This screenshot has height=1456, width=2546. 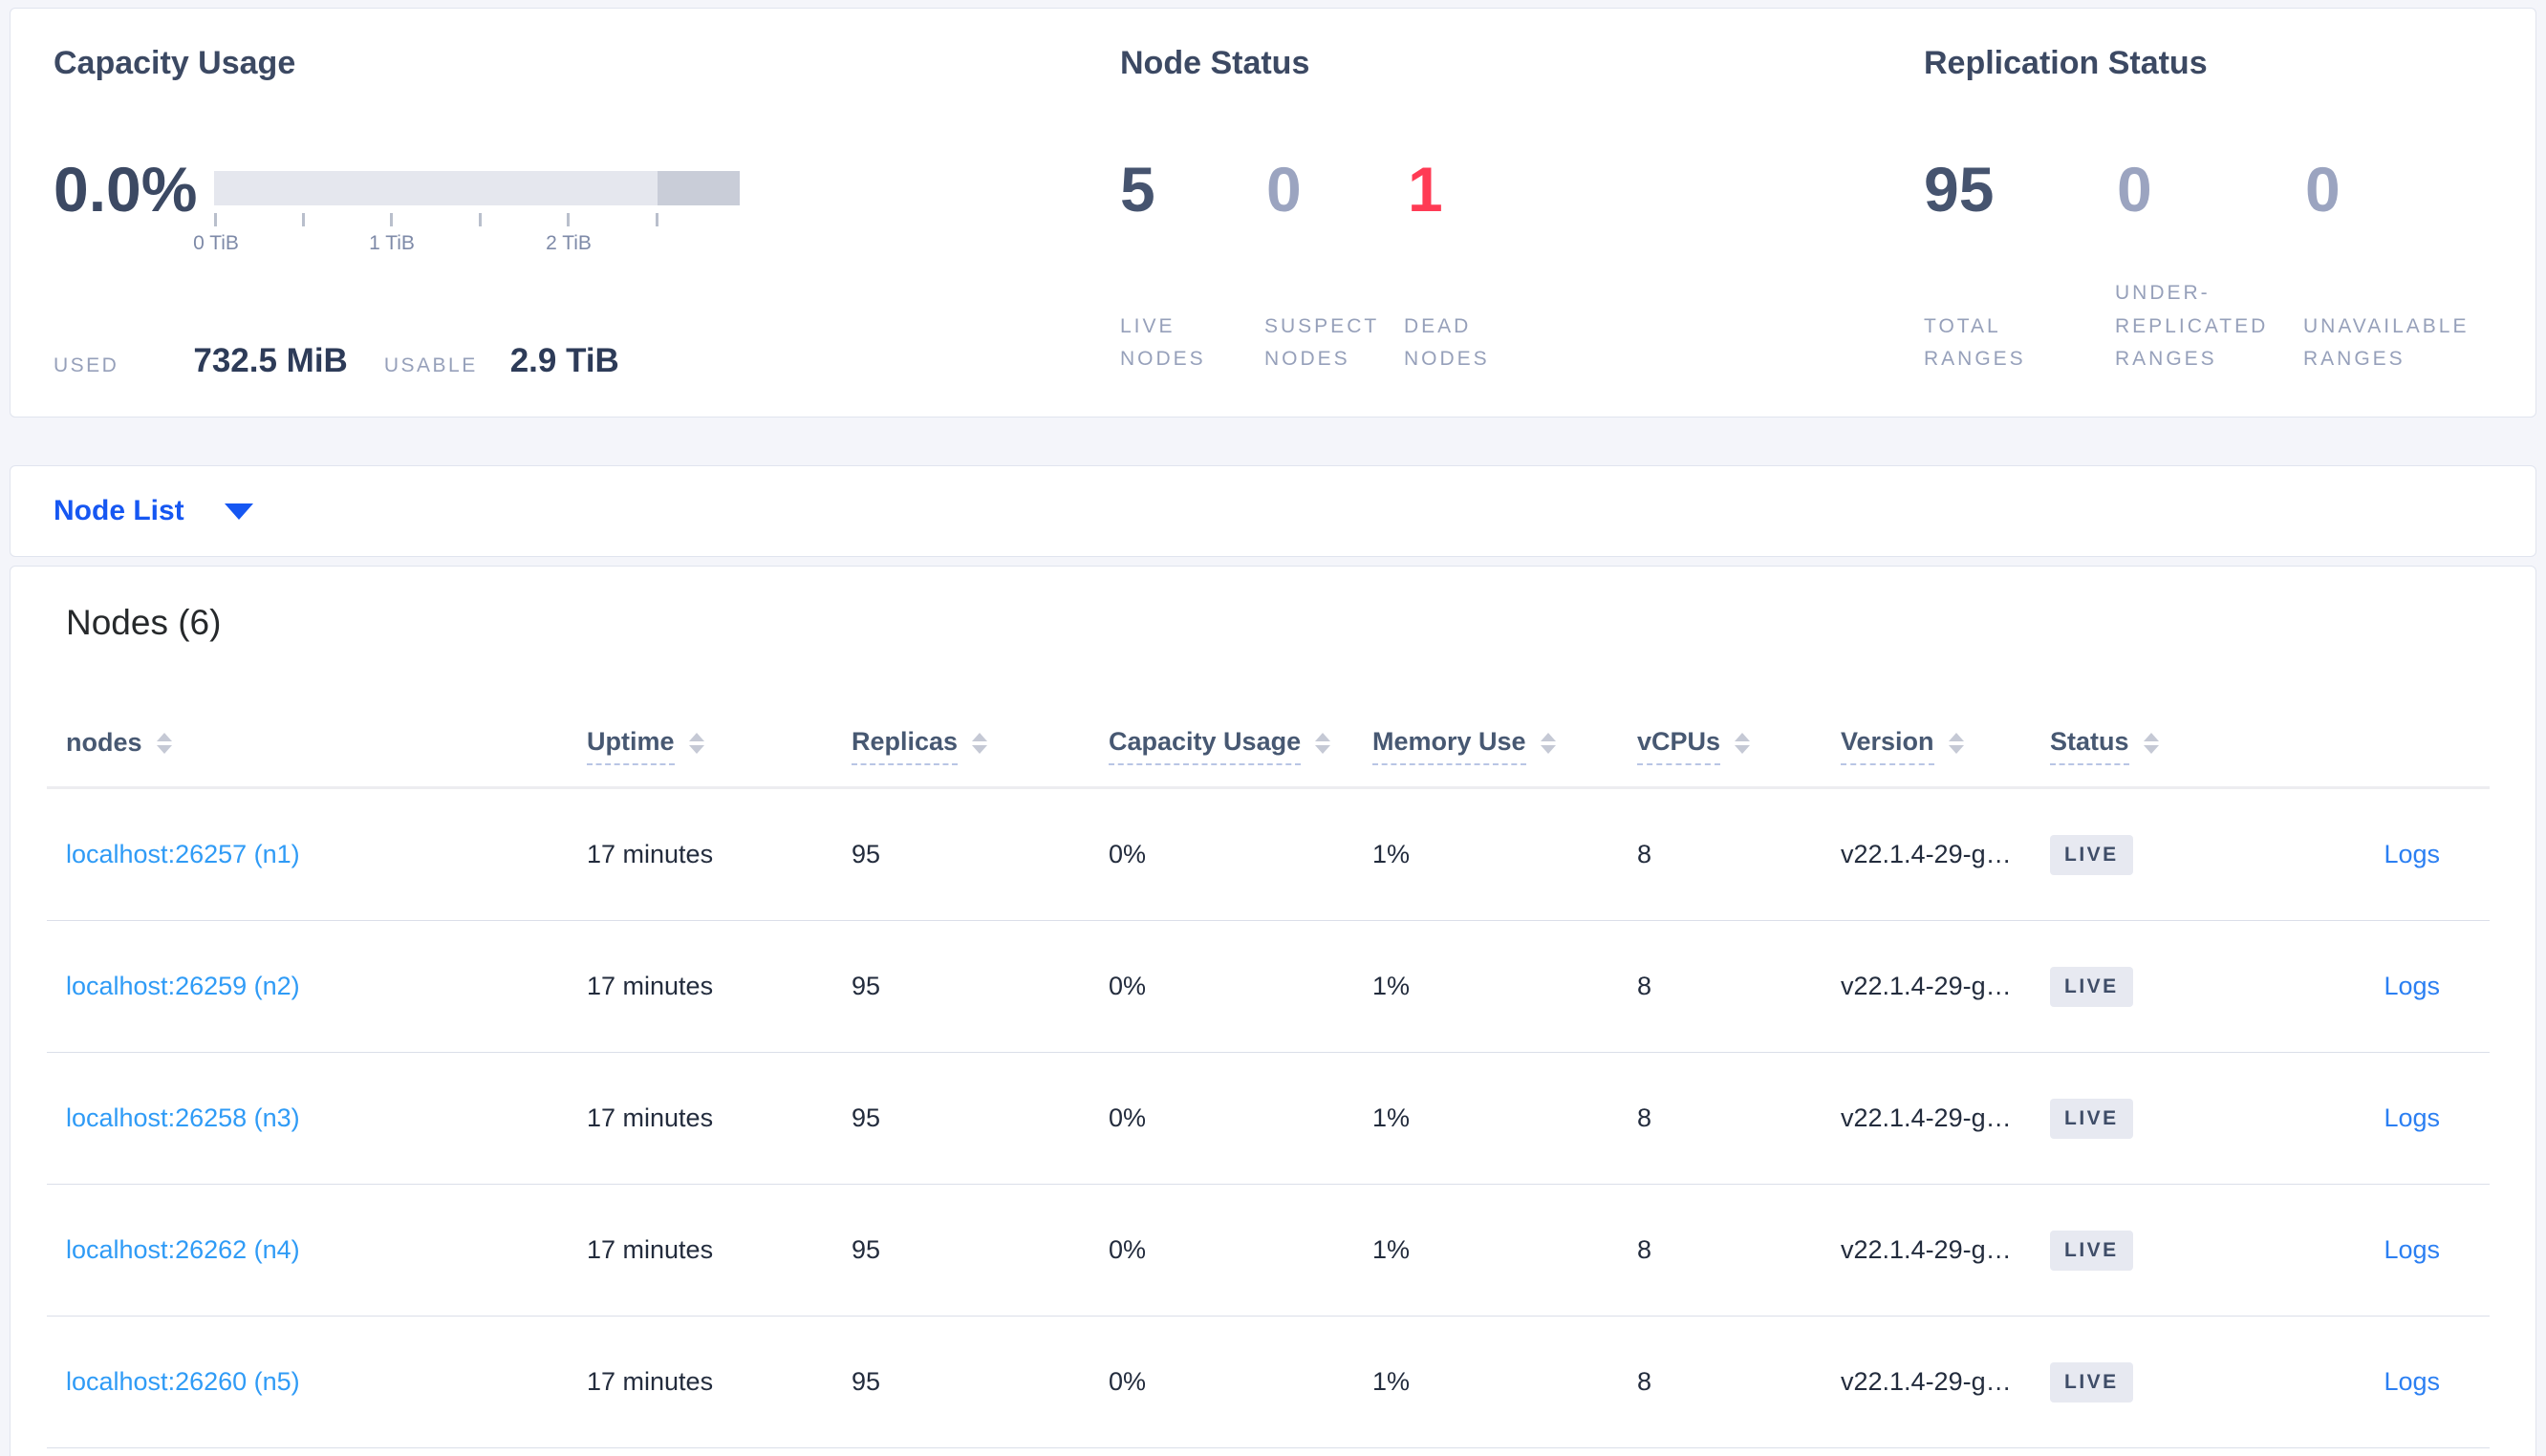 I want to click on capacity-bar-tick-labels: 0 TiB 1 TiB 2 TiB, so click(x=466, y=245).